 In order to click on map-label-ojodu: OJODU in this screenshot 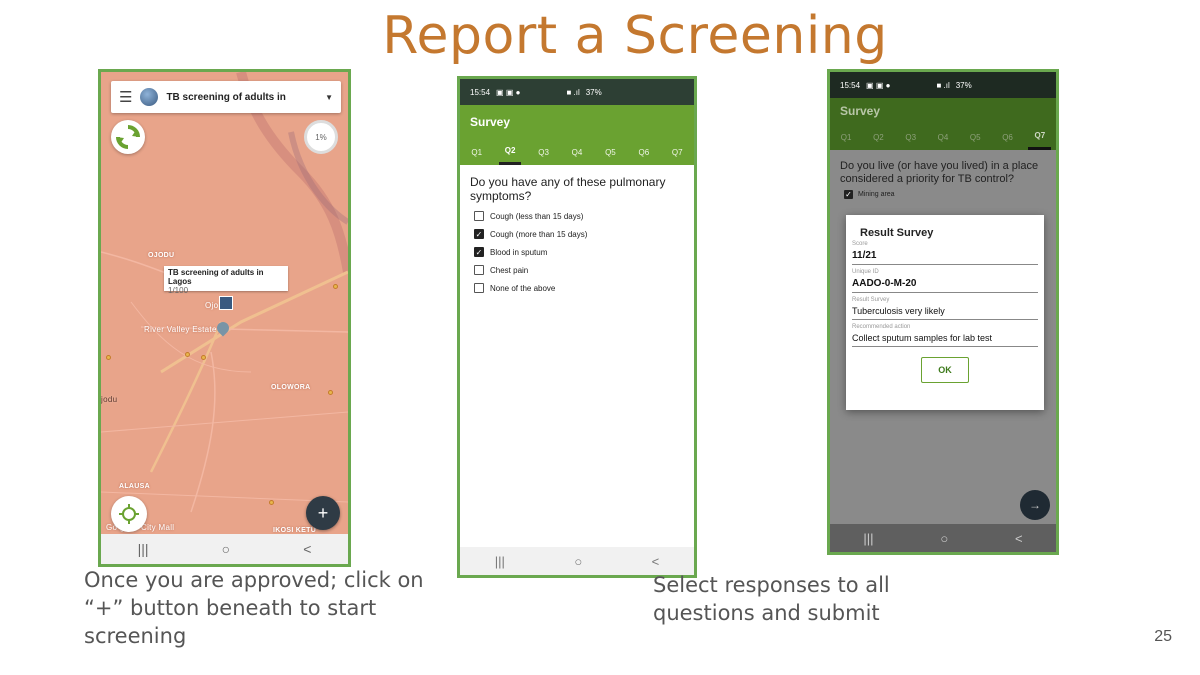, I will do `click(161, 255)`.